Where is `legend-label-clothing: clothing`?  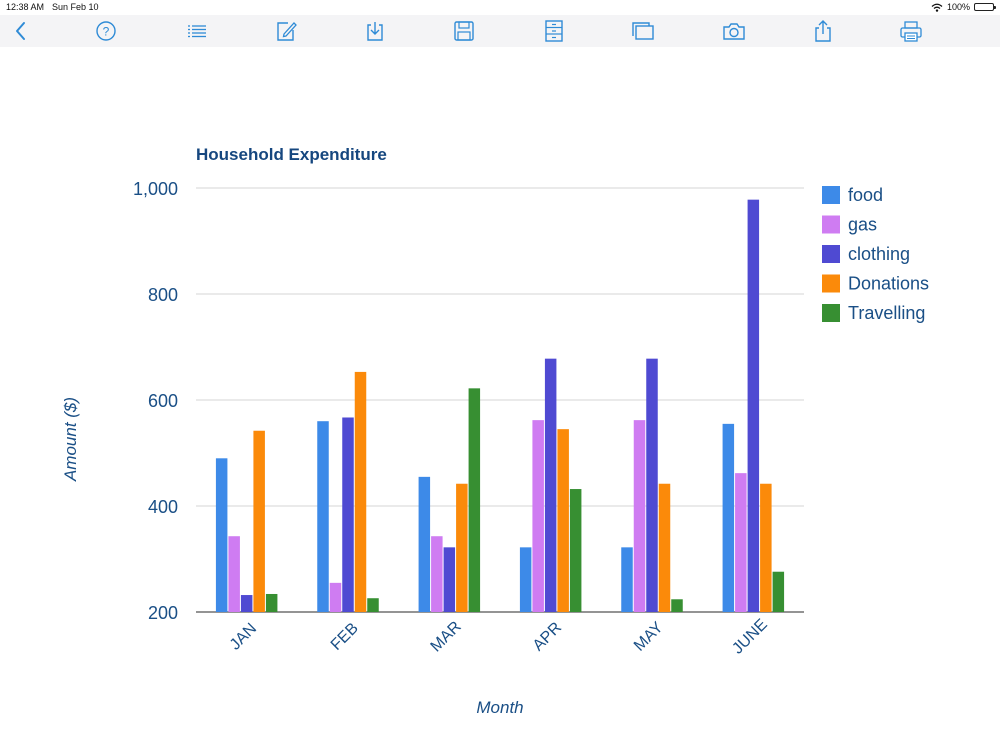
legend-label-clothing: clothing is located at coordinates (879, 254).